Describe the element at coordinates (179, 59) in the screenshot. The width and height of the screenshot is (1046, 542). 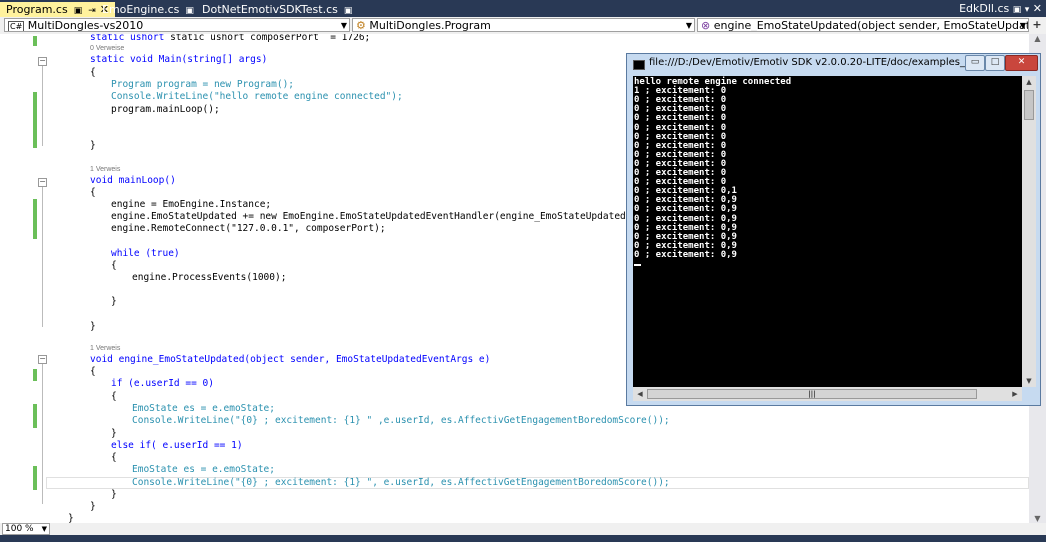
I see `code-line: static void Main(string[] args)` at that location.